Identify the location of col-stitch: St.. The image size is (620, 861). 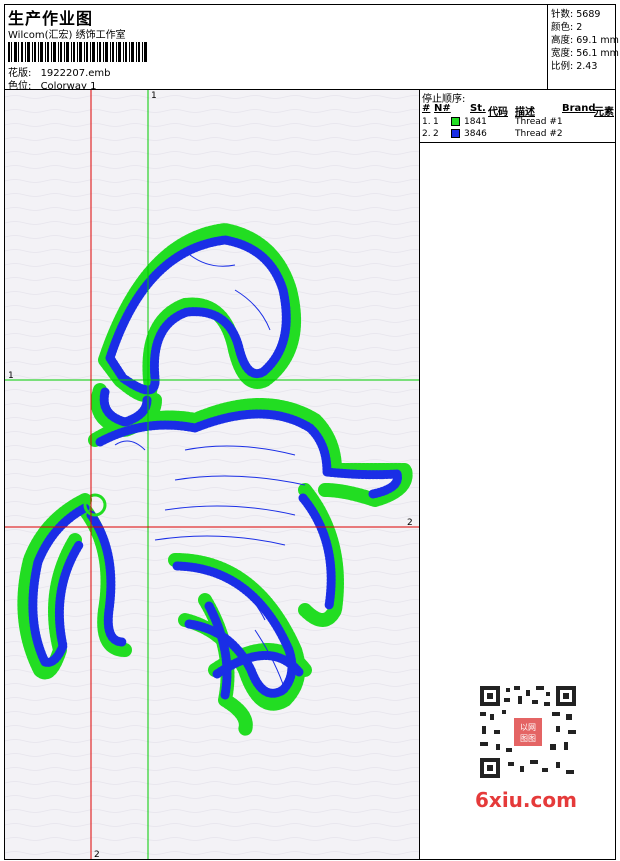
(478, 108).